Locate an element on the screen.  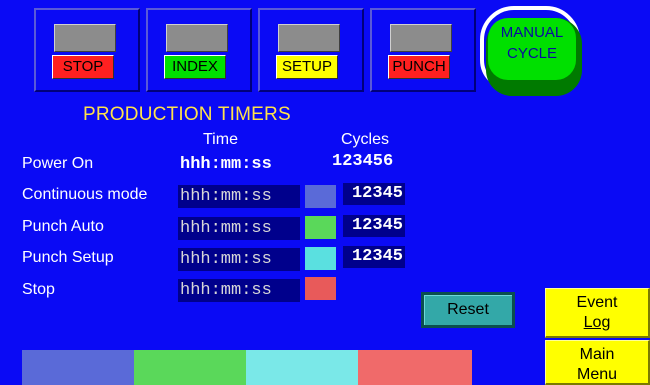
index-mode-label: INDEX is located at coordinates (195, 67).